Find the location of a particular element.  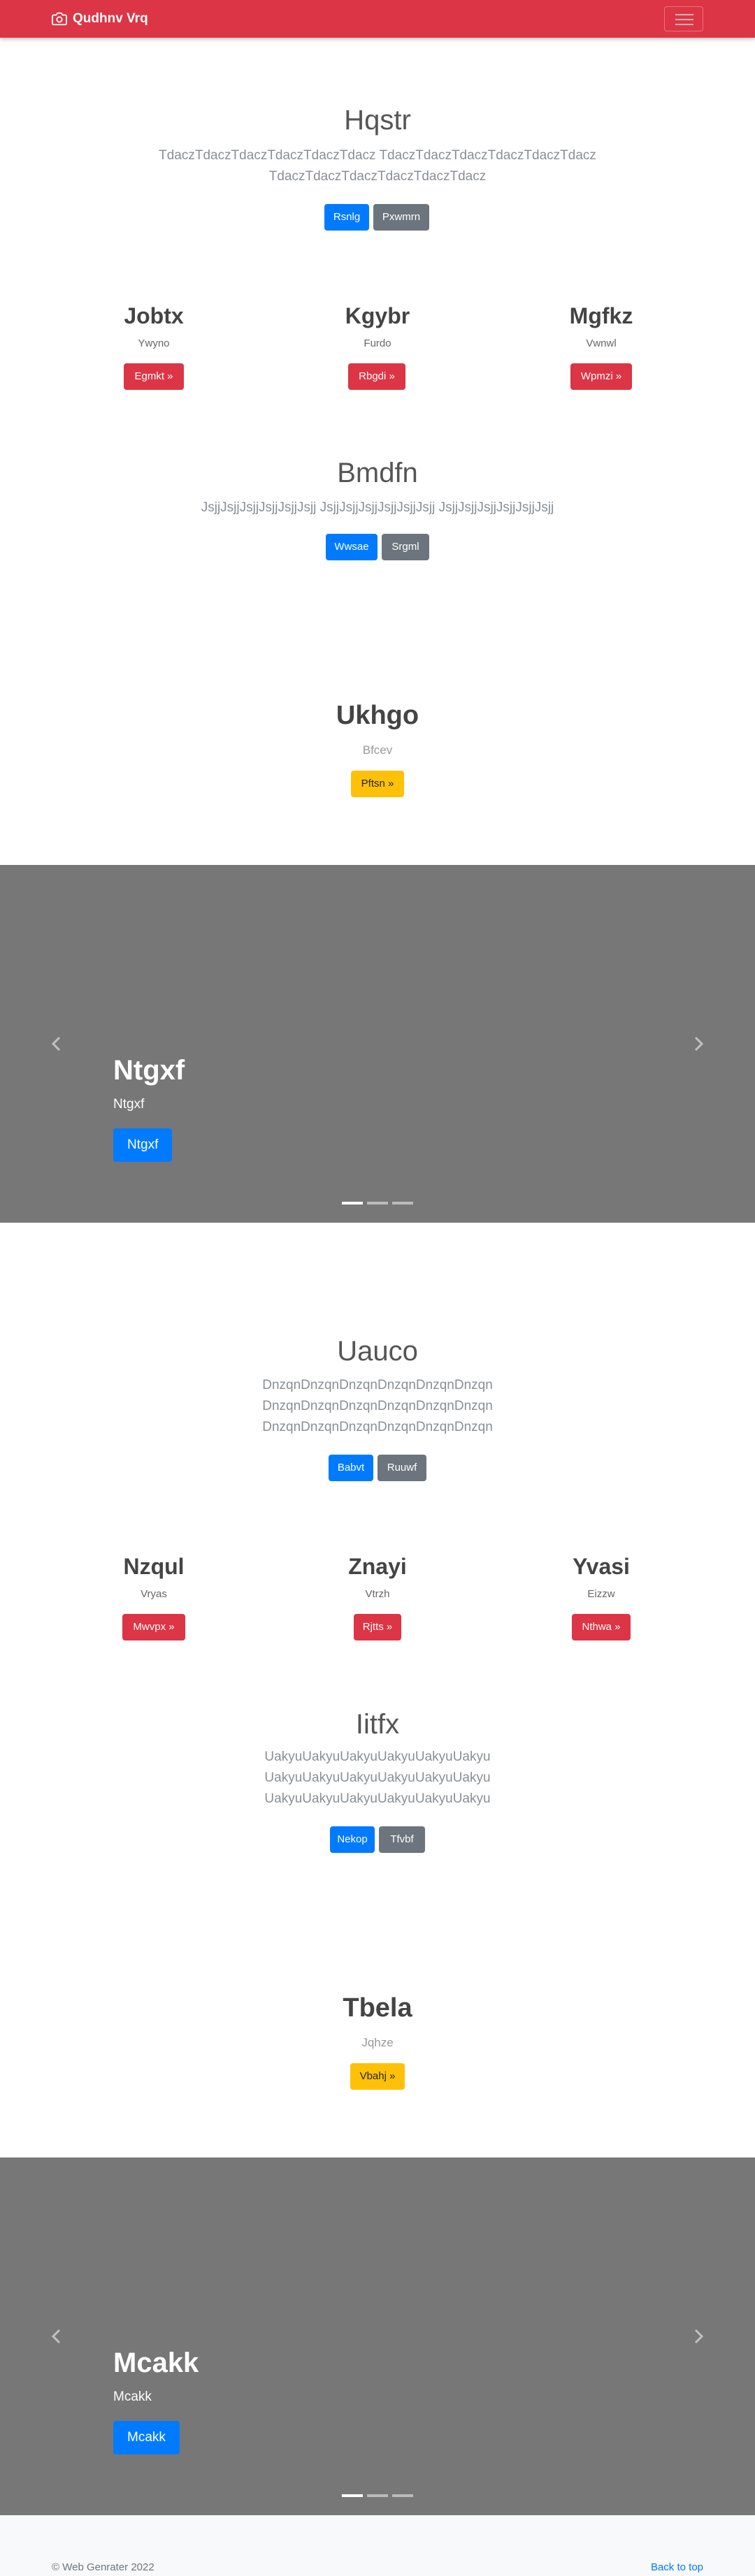

carousel-caption-button: Mcakk is located at coordinates (146, 2437).